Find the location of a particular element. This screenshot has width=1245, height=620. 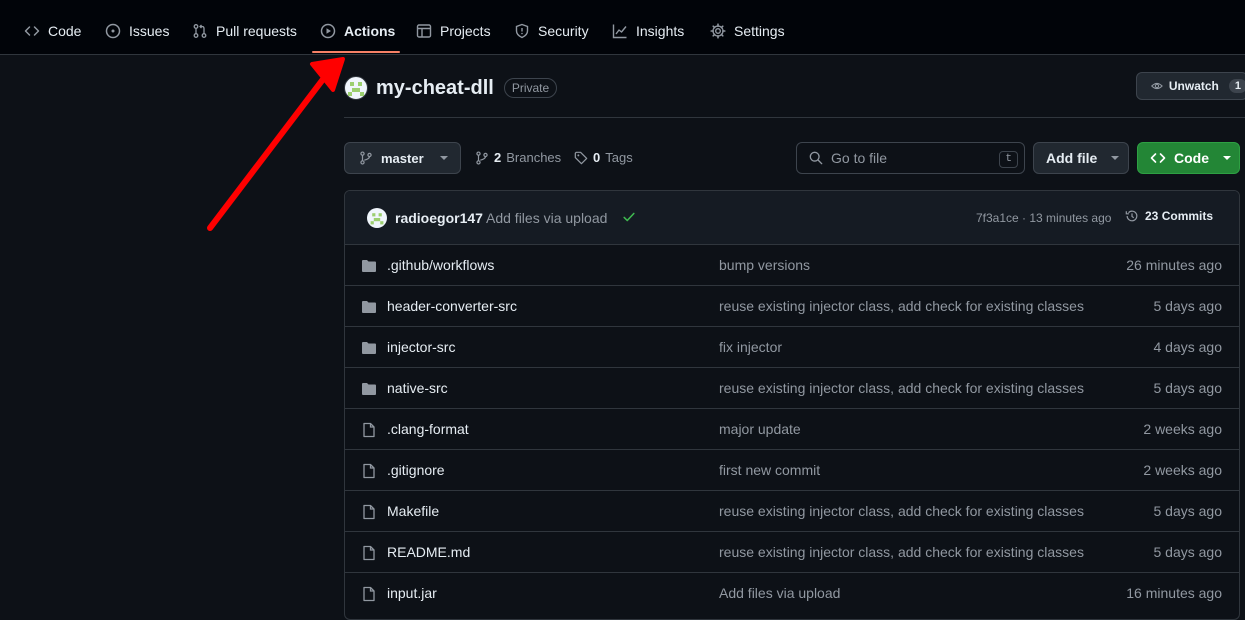

add-file-button: Add file is located at coordinates (1081, 158).